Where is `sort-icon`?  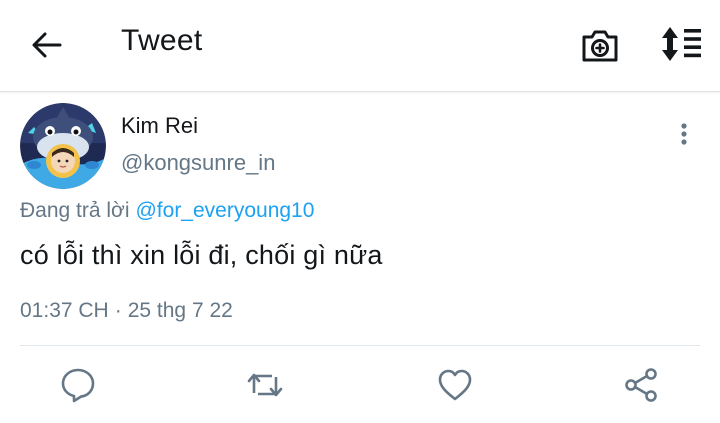
sort-icon is located at coordinates (681, 44).